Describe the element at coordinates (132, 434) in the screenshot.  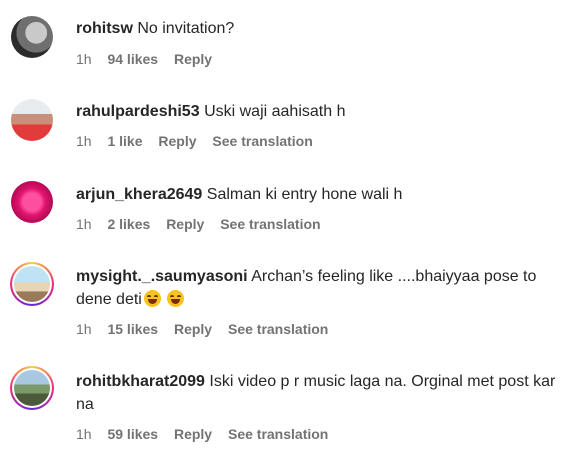
I see `comment-likes: 59 likes` at that location.